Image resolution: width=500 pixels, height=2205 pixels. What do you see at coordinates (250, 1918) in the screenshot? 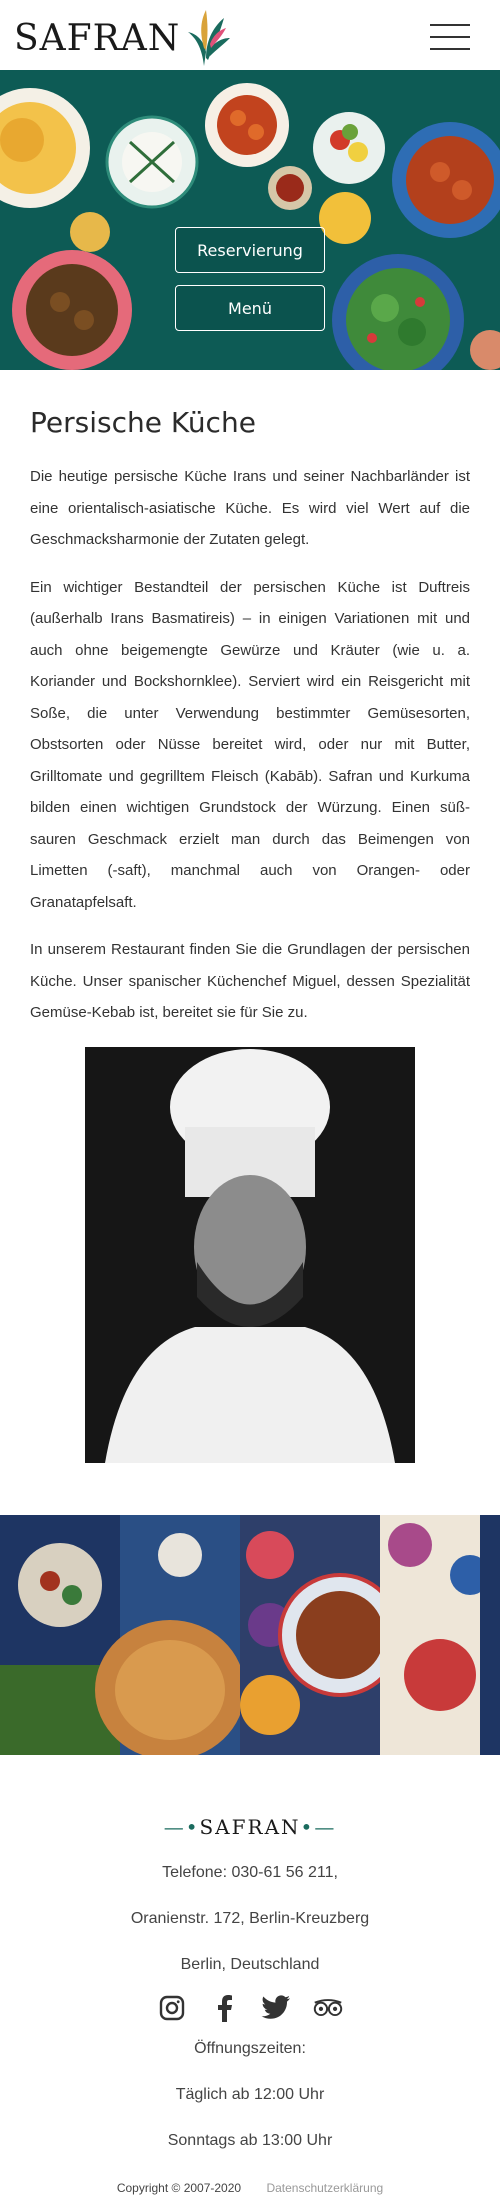
I see `footer-address: Oranienstr. 172, Berlin-Kreuzberg` at bounding box center [250, 1918].